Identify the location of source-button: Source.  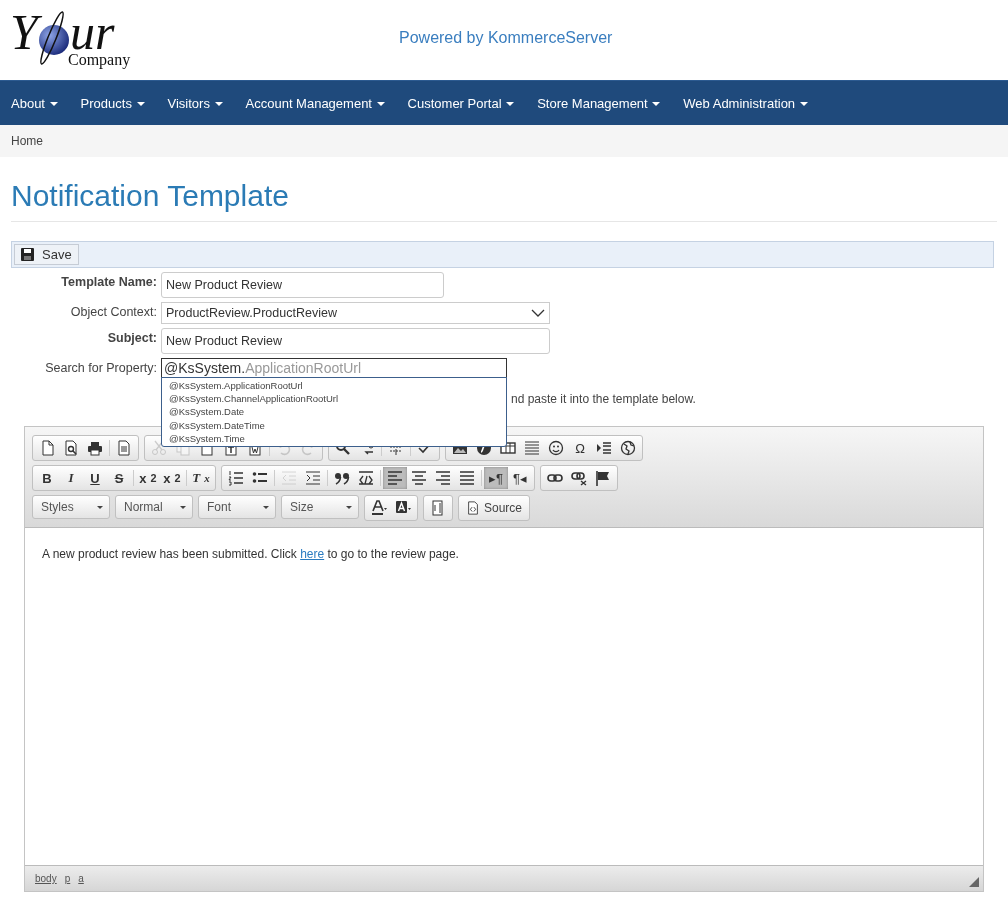
(494, 508).